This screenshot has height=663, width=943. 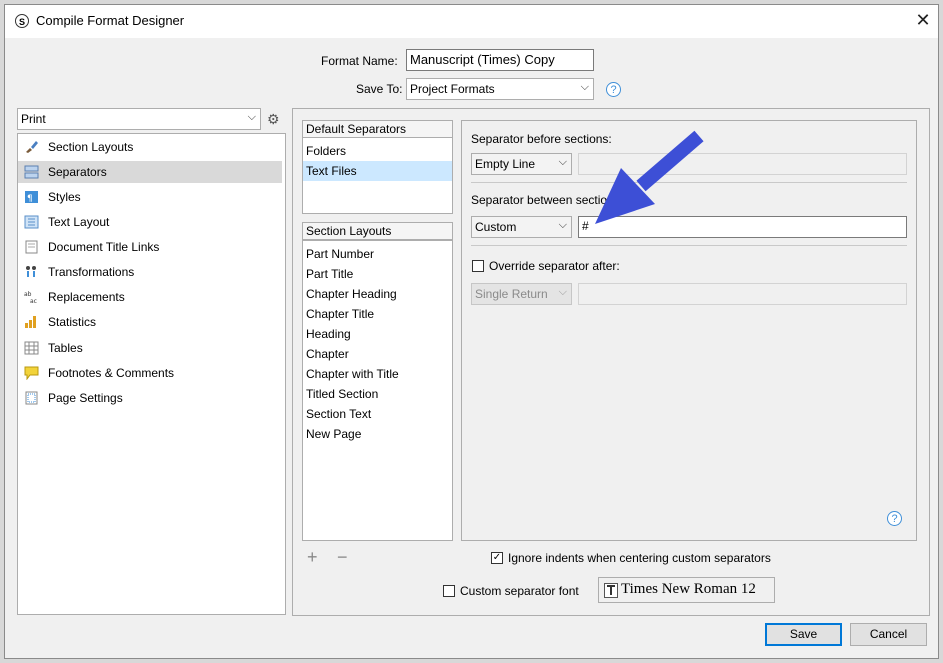 I want to click on section-layouts-header: Section Layouts, so click(x=377, y=231).